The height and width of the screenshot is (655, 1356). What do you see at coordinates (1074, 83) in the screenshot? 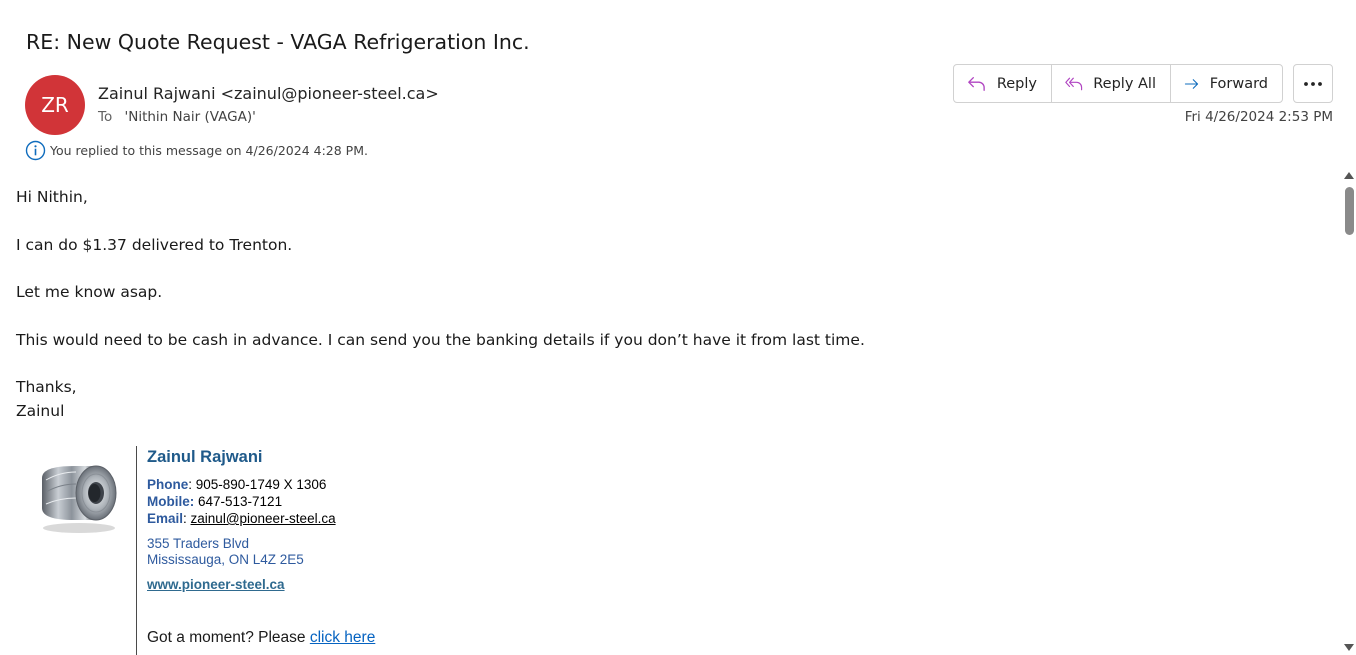
I see `reply-all-icon` at bounding box center [1074, 83].